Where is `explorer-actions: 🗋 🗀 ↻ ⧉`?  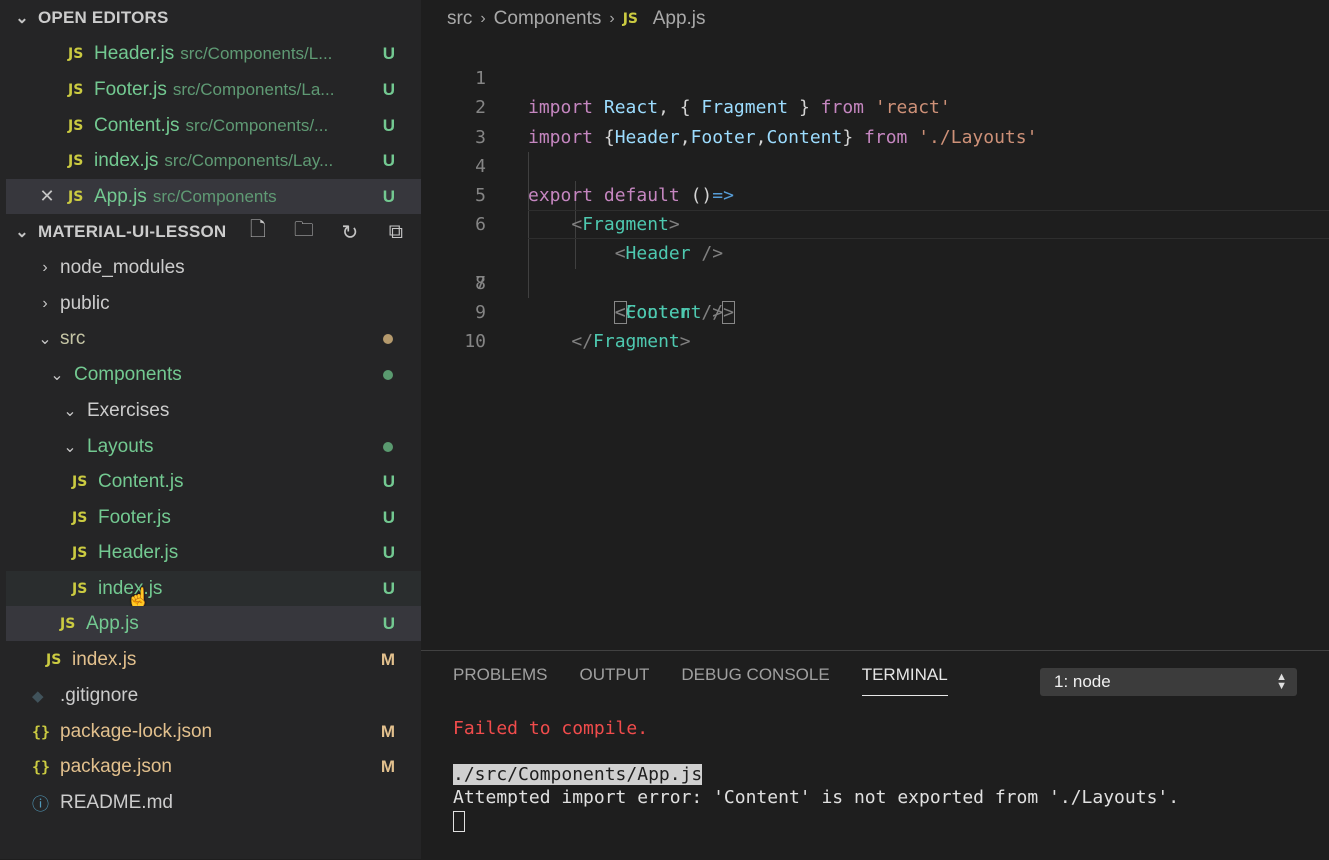
explorer-actions: 🗋 🗀 ↻ ⧉ is located at coordinates (327, 232).